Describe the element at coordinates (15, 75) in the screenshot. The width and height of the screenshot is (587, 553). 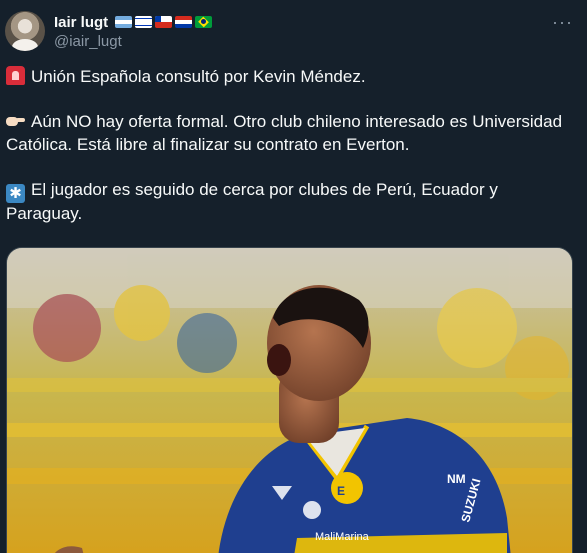
I see `rotating-light-icon` at that location.